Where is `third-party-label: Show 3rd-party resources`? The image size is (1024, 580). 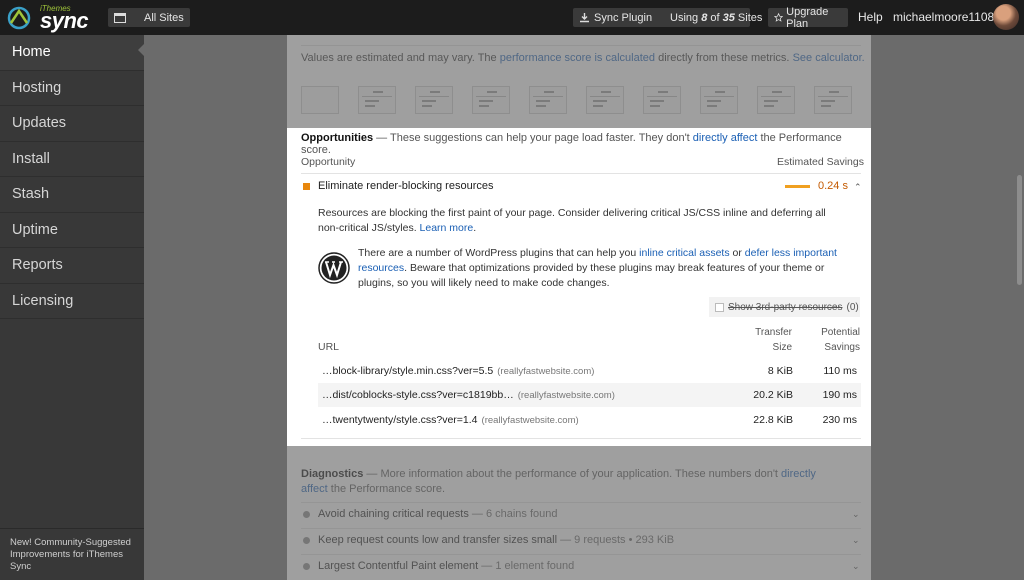
third-party-label: Show 3rd-party resources is located at coordinates (785, 307).